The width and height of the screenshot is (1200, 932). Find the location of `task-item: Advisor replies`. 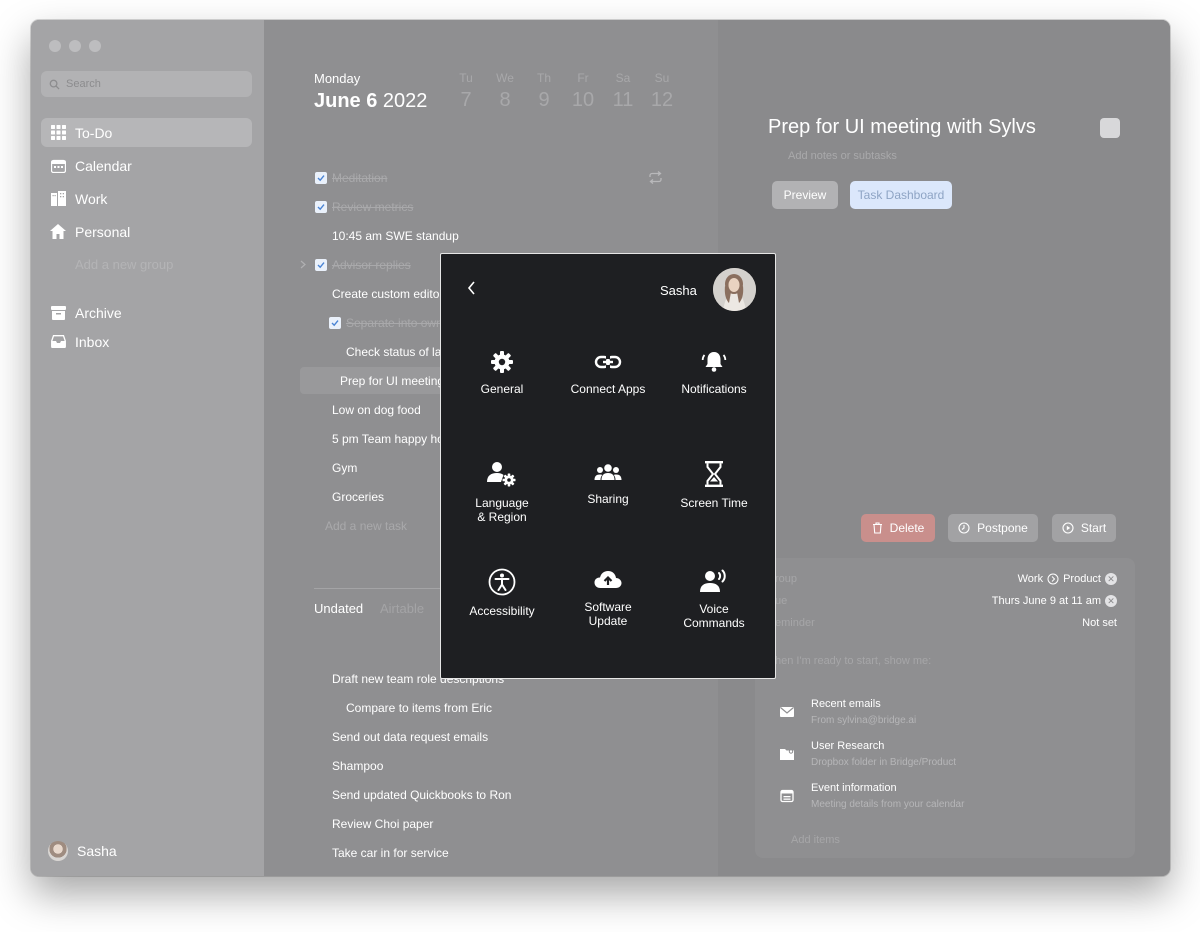

task-item: Advisor replies is located at coordinates (371, 265).